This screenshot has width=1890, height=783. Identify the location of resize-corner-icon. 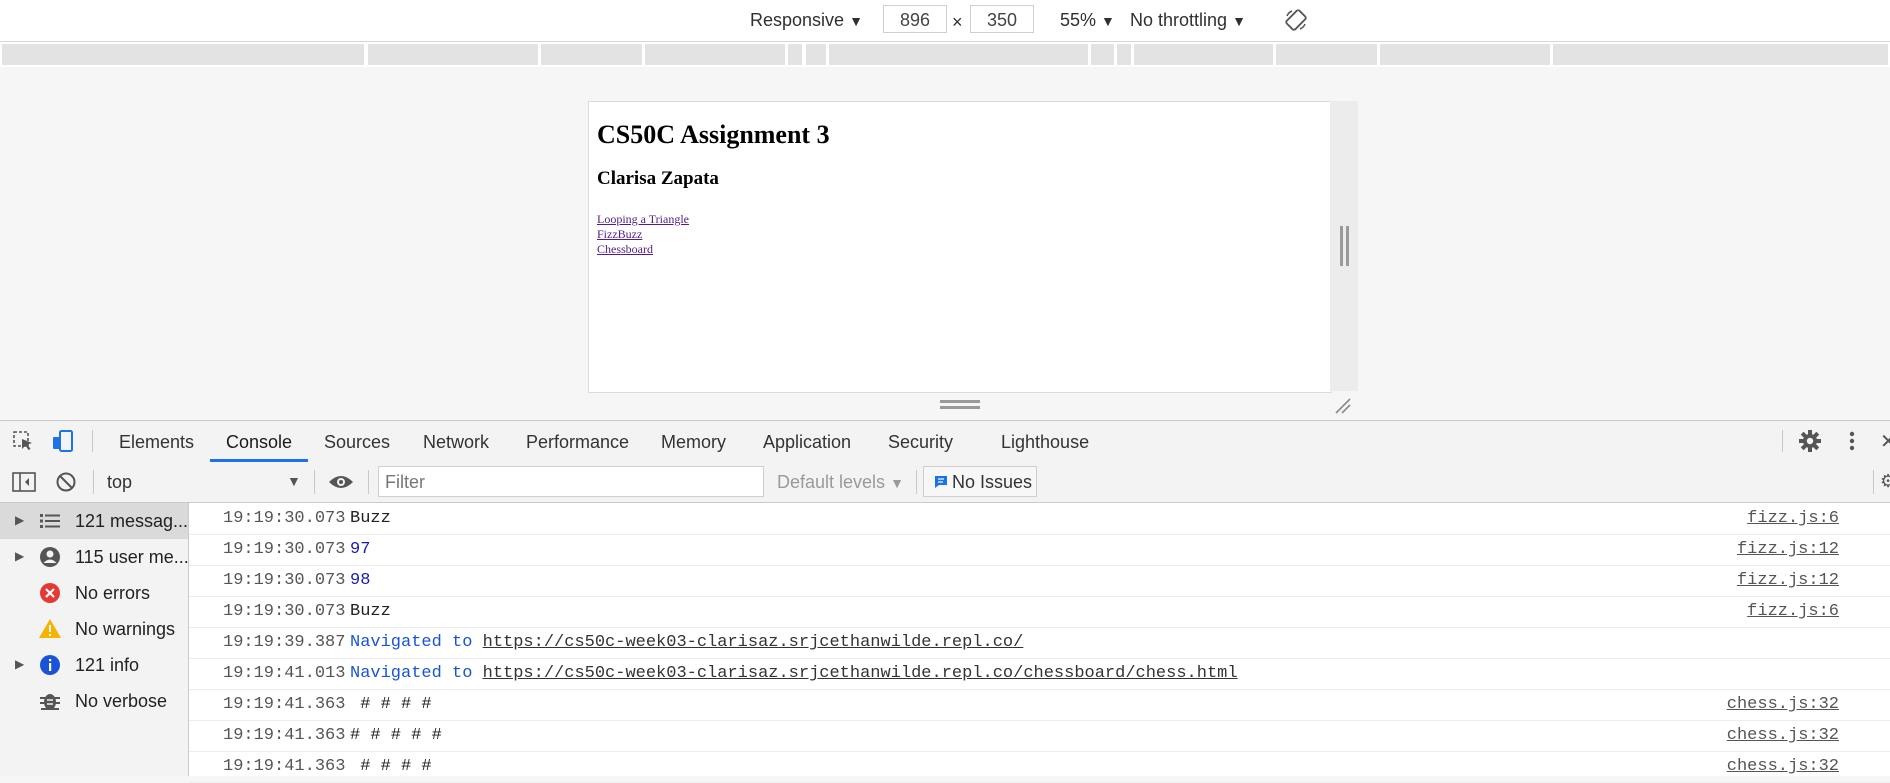
(1343, 406).